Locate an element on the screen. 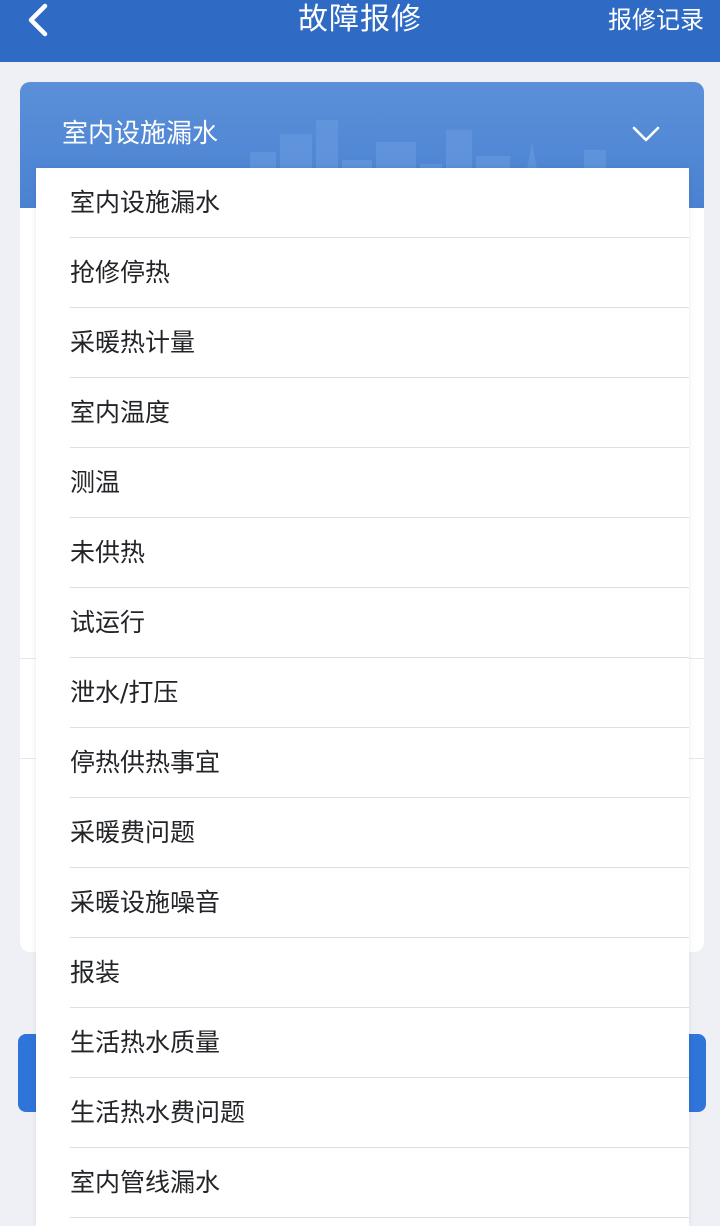 Image resolution: width=720 pixels, height=1226 pixels. dropdown-option: 生活热水质量 is located at coordinates (379, 1043).